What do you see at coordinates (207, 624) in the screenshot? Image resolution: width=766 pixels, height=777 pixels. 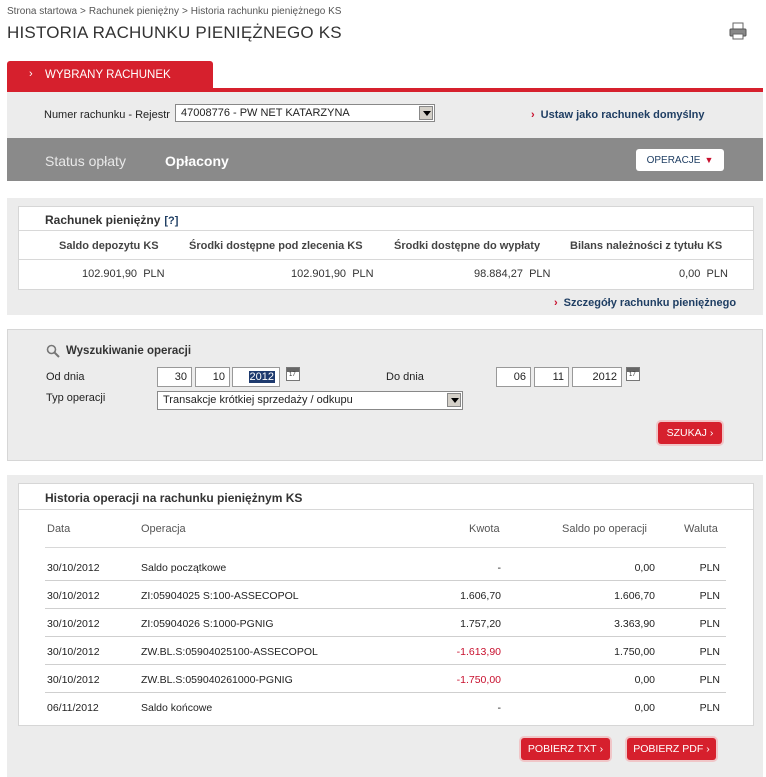 I see `cell-operation: ZI:05904026 S:1000-PGNIG` at bounding box center [207, 624].